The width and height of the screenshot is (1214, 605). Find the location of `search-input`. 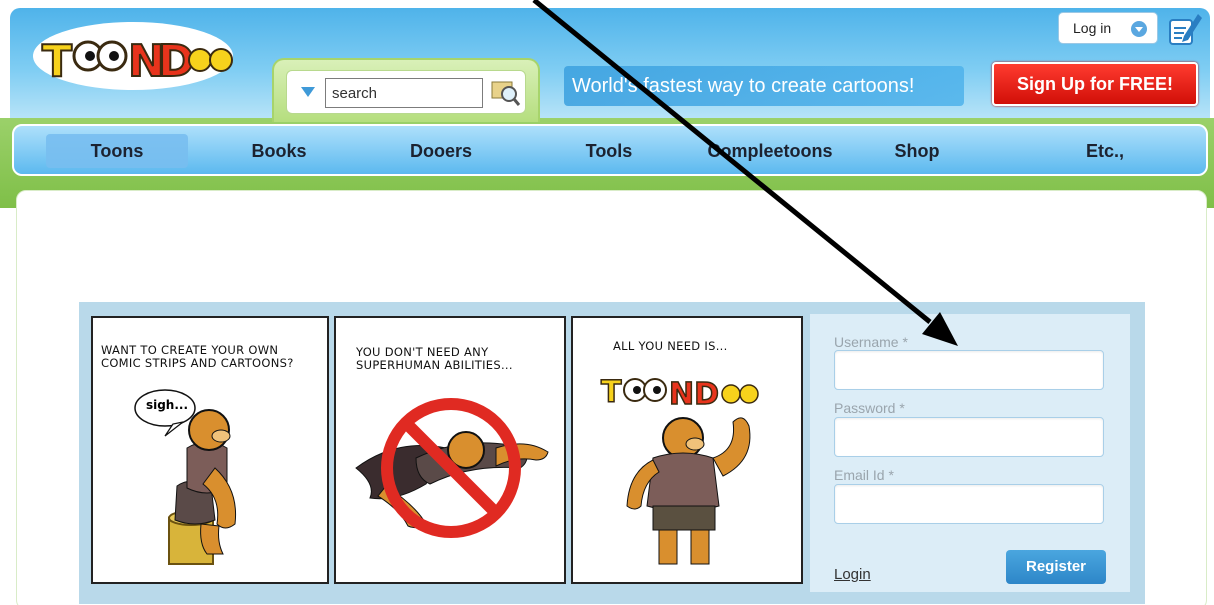

search-input is located at coordinates (404, 93).